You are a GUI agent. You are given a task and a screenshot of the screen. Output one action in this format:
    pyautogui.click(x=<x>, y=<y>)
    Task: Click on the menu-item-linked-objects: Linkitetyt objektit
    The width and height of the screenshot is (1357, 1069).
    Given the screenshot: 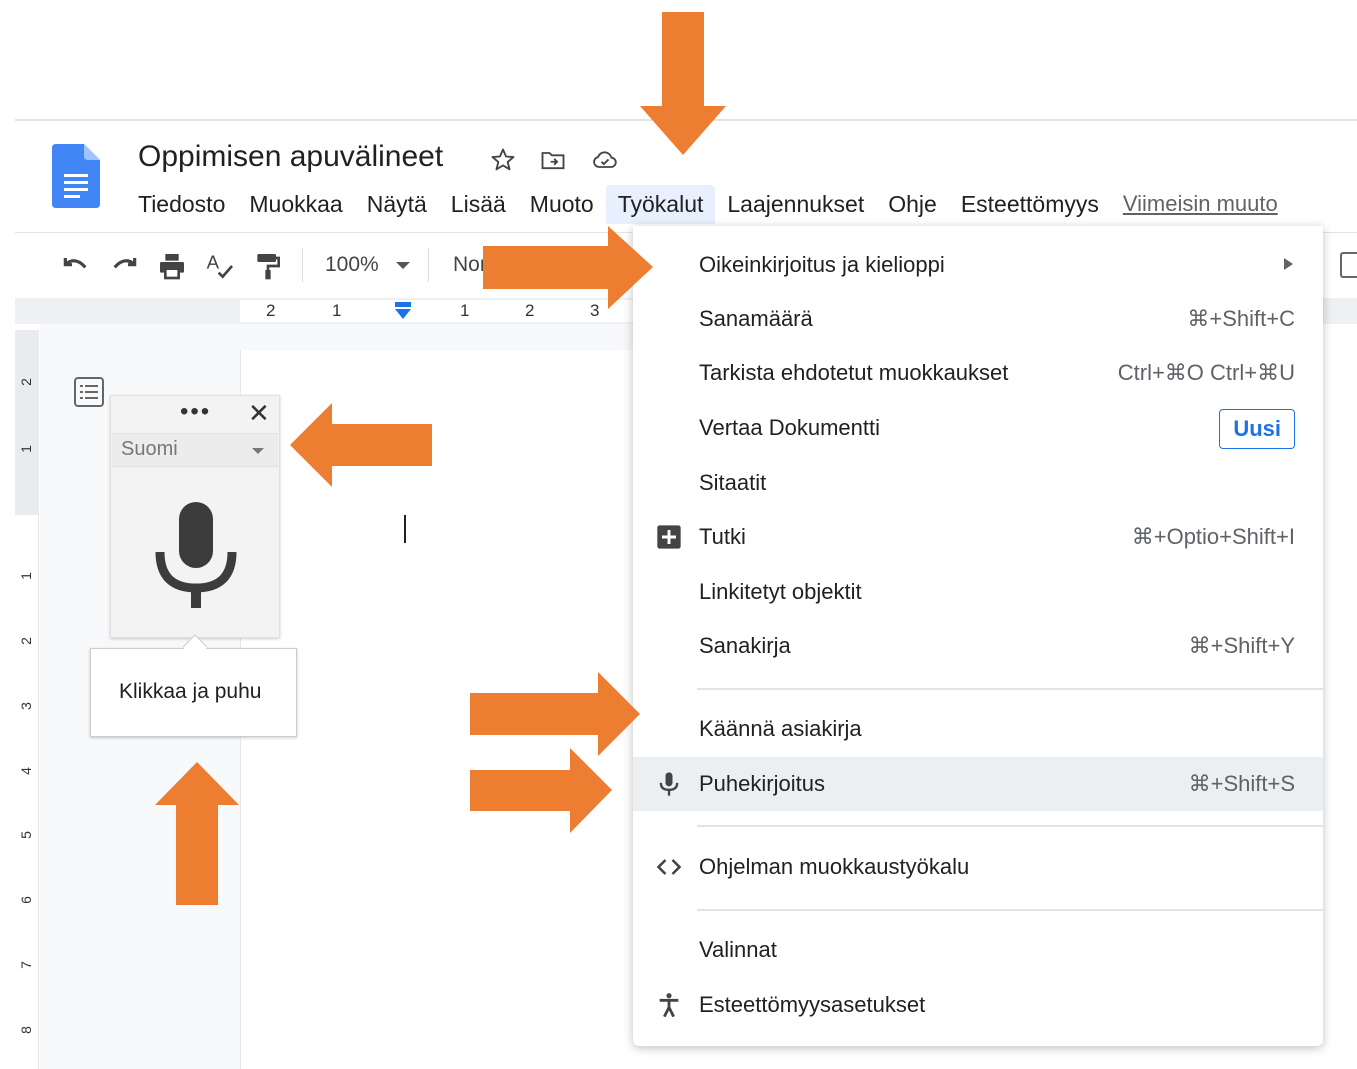 What is the action you would take?
    pyautogui.click(x=978, y=592)
    